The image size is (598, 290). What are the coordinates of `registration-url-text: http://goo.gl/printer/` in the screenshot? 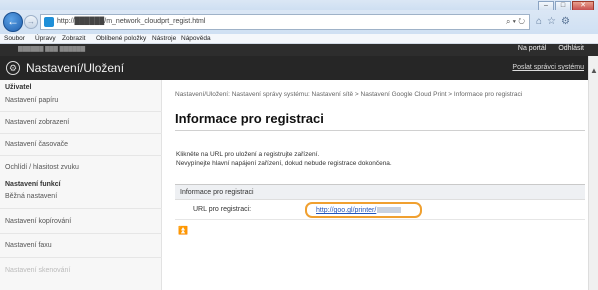 It's located at (346, 210).